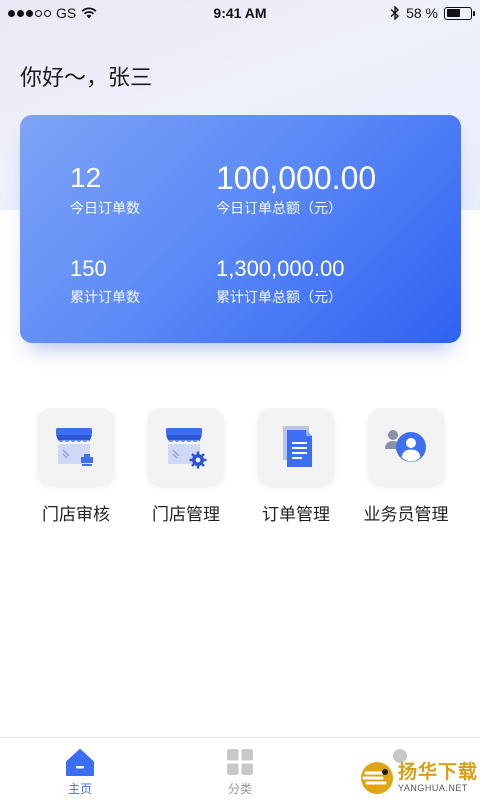 This screenshot has height=800, width=480. I want to click on quick-menu: 门店审核 门店管理 订单管理 业务员管理, so click(240, 466).